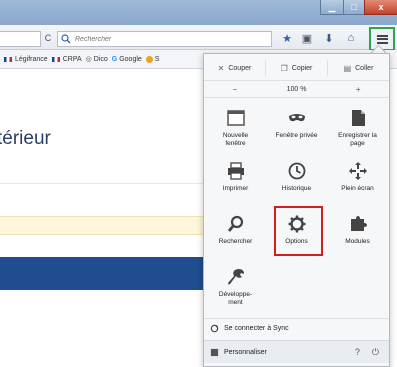 The width and height of the screenshot is (397, 367). Describe the element at coordinates (235, 287) in the screenshot. I see `developer-item: Développe- ment` at that location.